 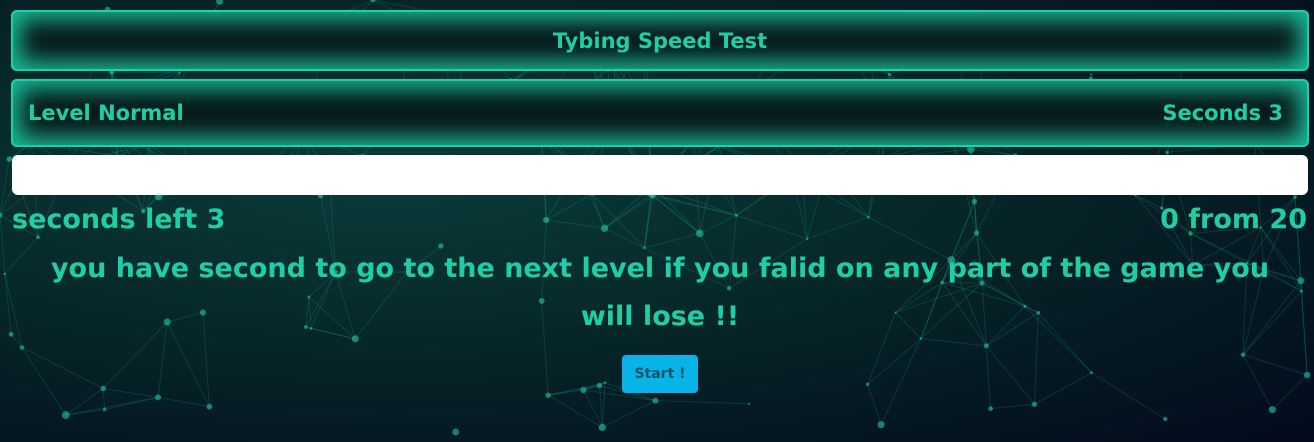 I want to click on seconds-left-text: seconds left 3, so click(x=119, y=219).